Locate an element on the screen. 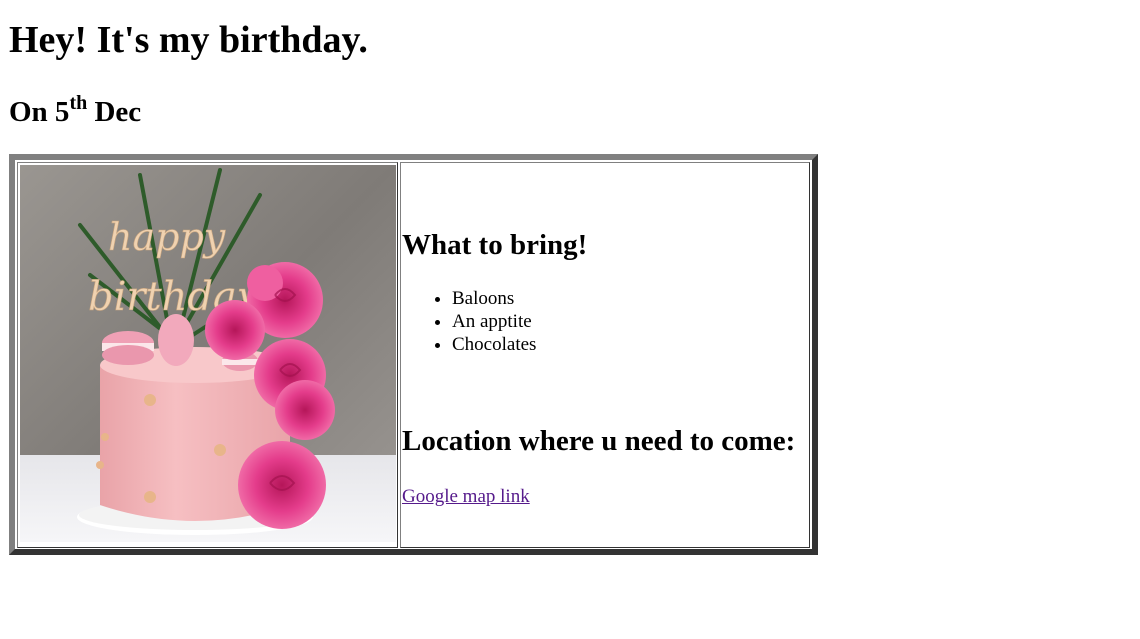 Image resolution: width=1140 pixels, height=639 pixels. location-heading: Location where u need to come: is located at coordinates (599, 441).